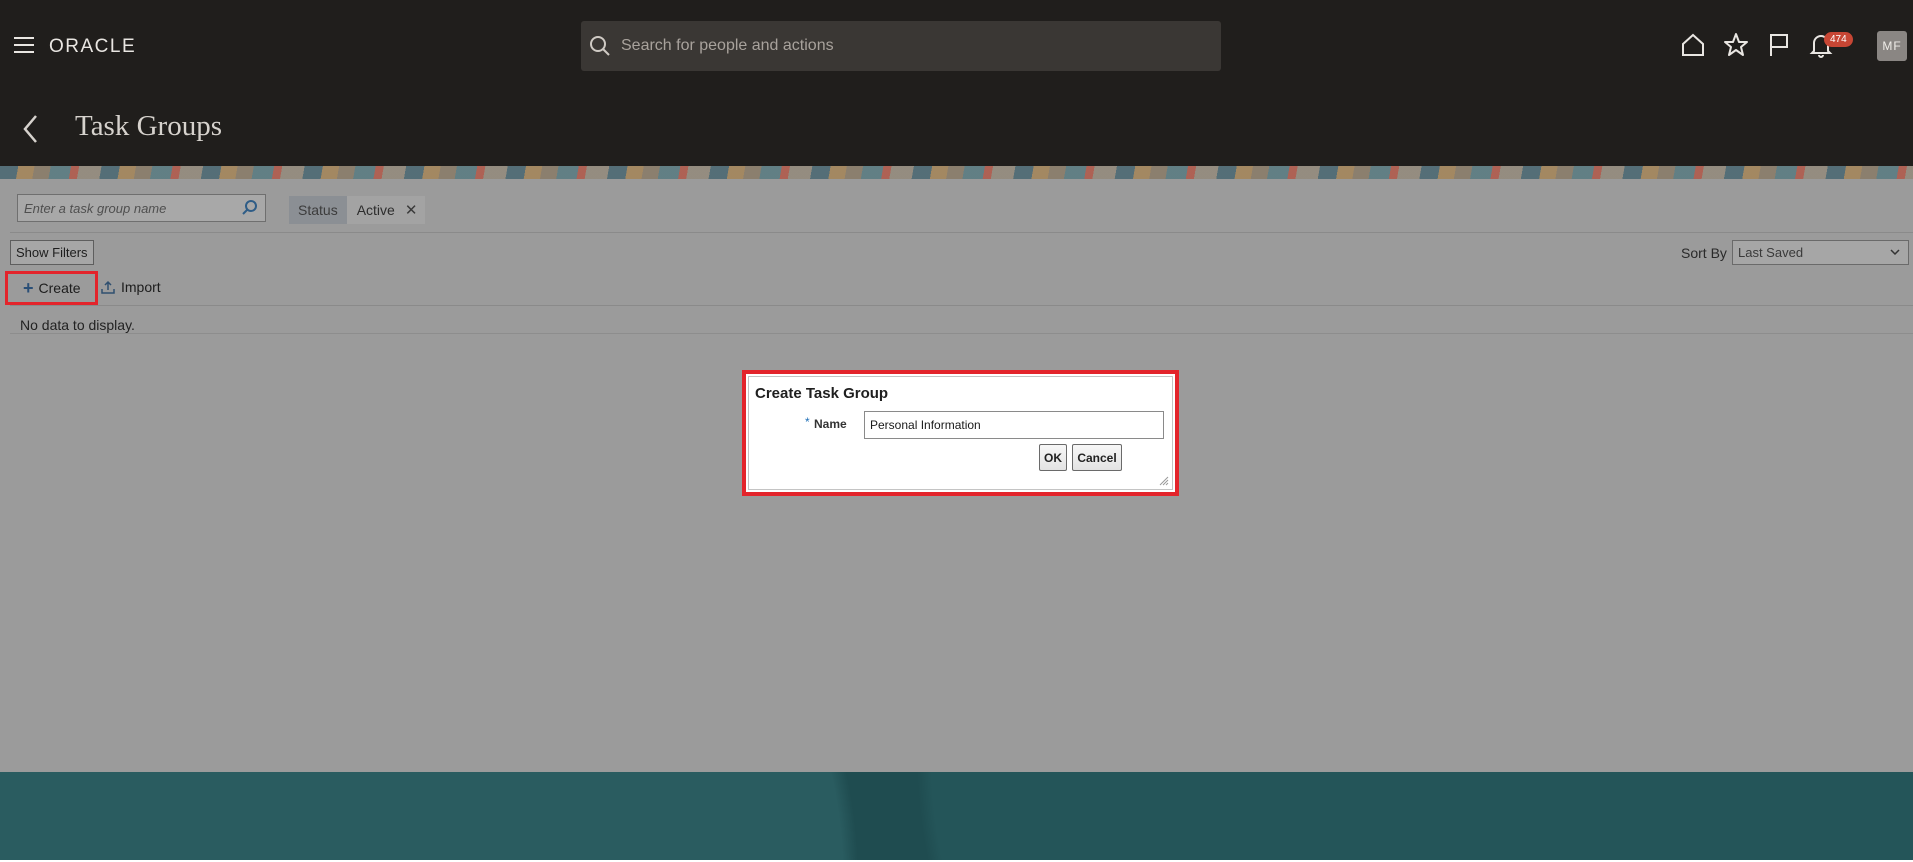 The image size is (1913, 862). Describe the element at coordinates (148, 126) in the screenshot. I see `page-title: Task Groups` at that location.